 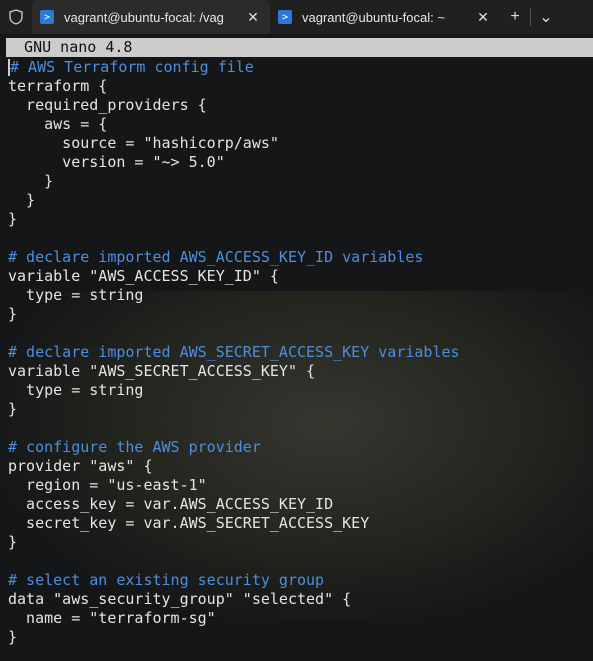 I want to click on code-line: aws = {, so click(x=58, y=124).